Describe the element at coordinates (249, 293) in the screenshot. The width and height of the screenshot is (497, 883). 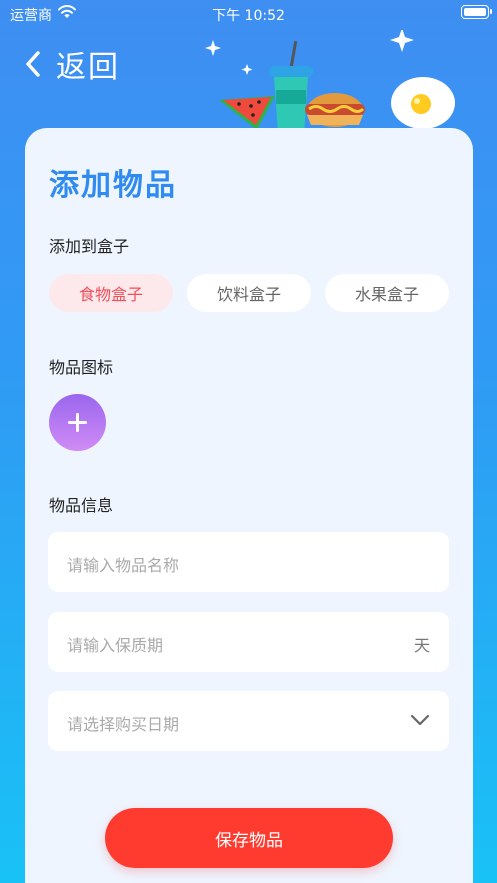
I see `box-chip-drink: 饮料盒子` at that location.